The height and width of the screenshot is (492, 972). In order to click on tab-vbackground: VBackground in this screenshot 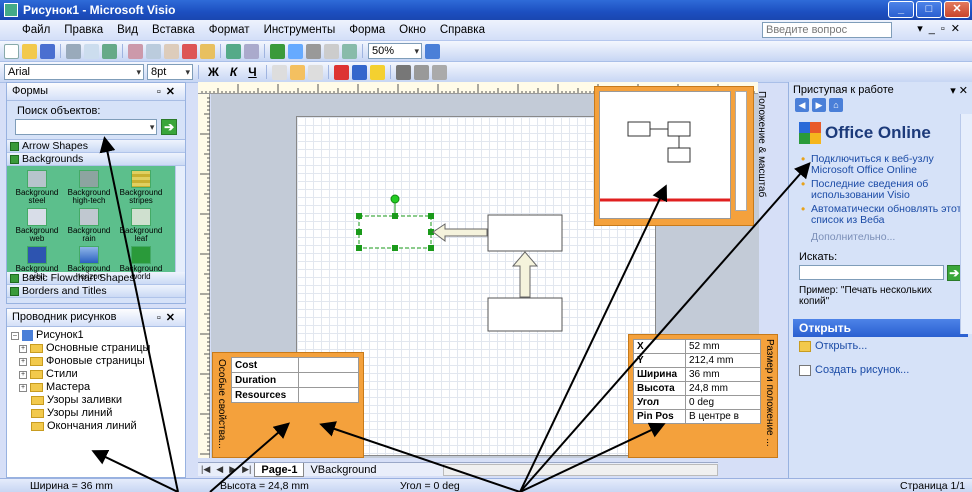, I will do `click(343, 470)`.